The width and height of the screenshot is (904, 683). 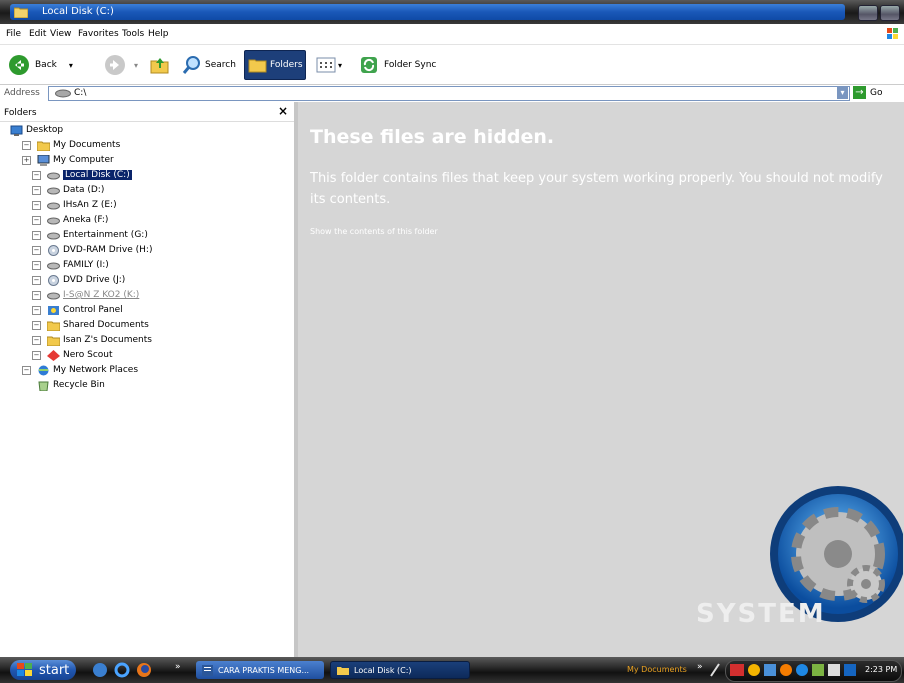 I want to click on tray-bluetooth-icon, so click(x=802, y=670).